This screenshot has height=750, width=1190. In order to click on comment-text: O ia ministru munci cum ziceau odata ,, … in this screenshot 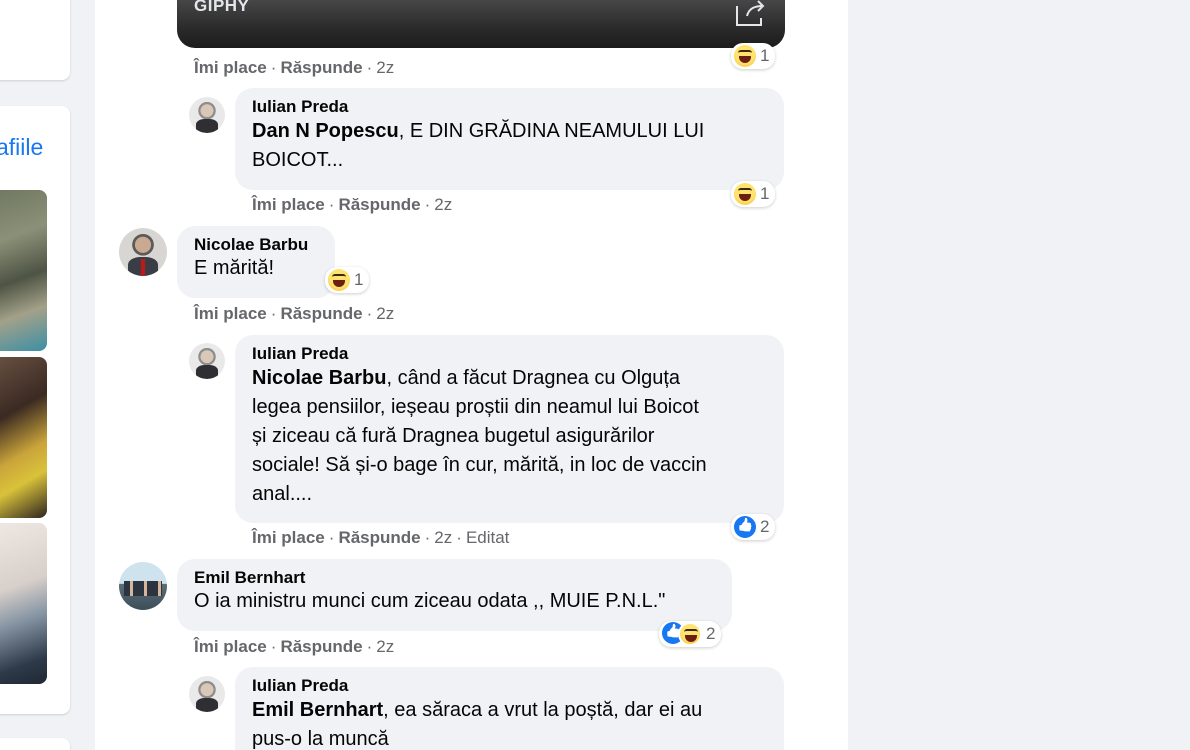, I will do `click(430, 601)`.